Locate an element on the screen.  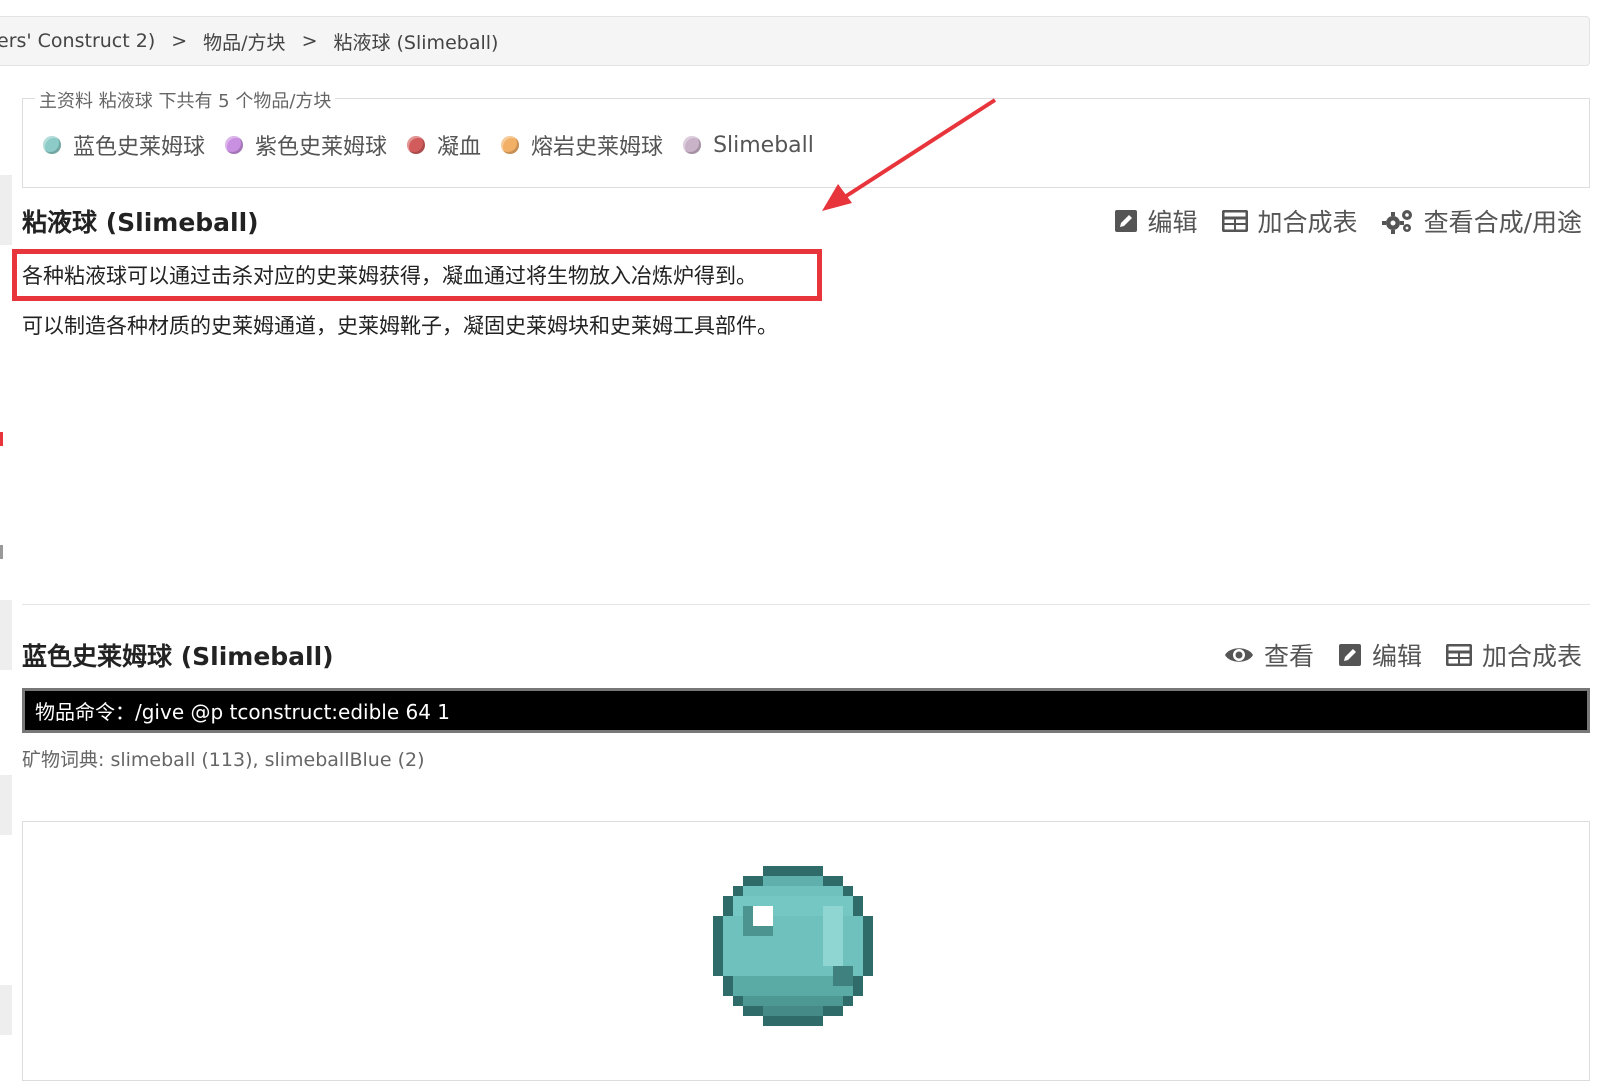
variant-label: 熔岩史莱姆球 is located at coordinates (597, 147).